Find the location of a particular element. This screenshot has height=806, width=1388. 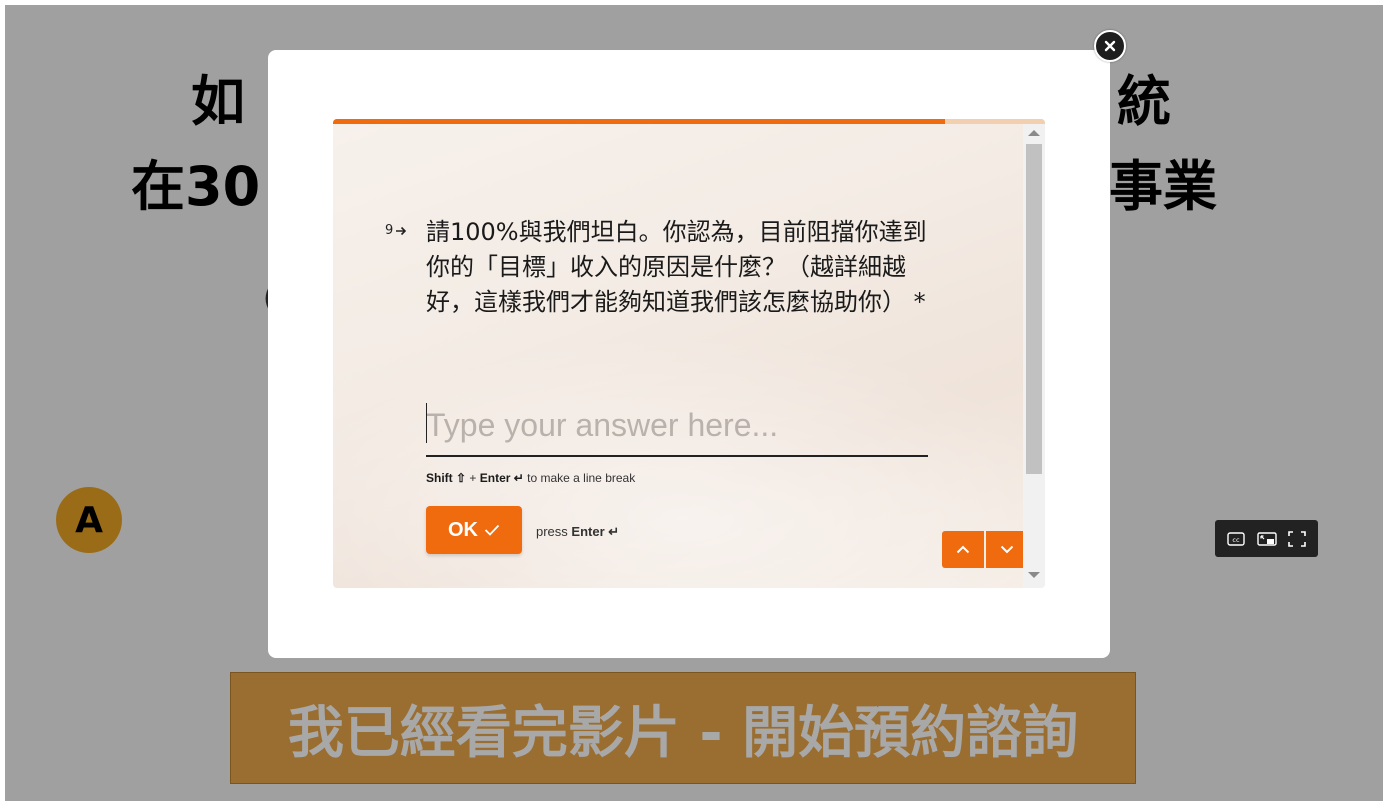

picture-in-picture-icon is located at coordinates (1266, 539).